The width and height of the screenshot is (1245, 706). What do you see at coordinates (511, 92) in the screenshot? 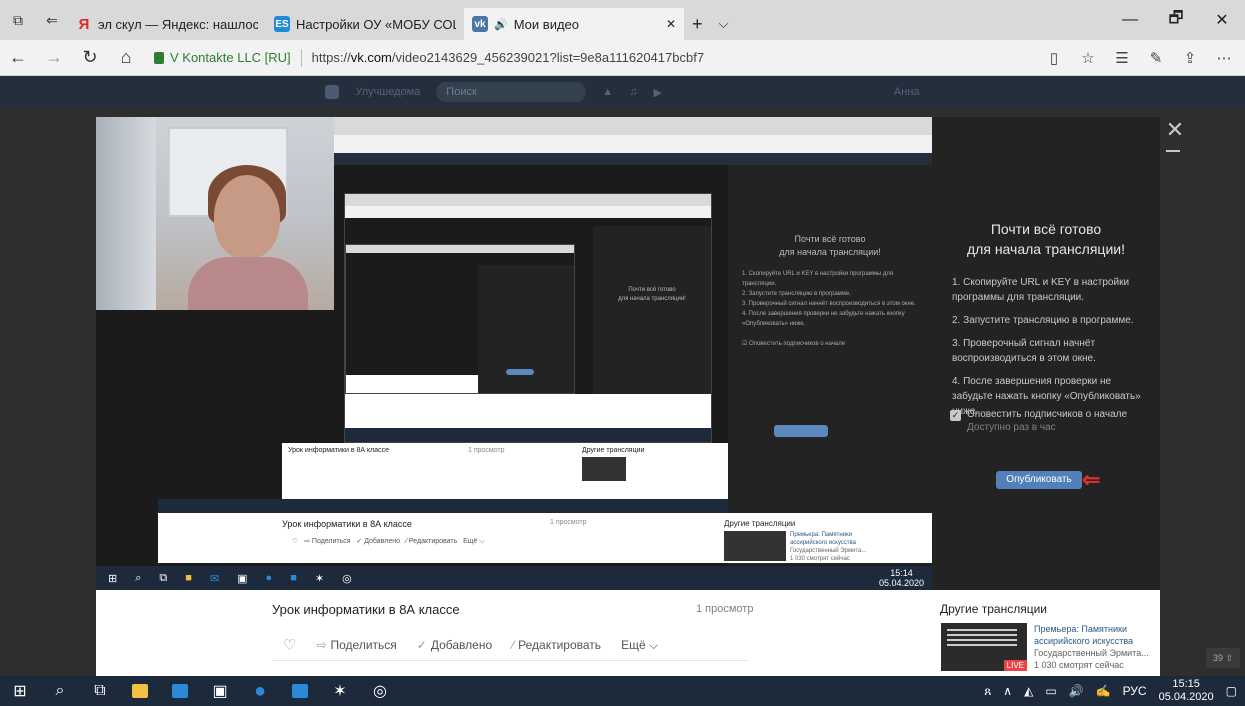
I see `vk-search-input: Поиск` at bounding box center [511, 92].